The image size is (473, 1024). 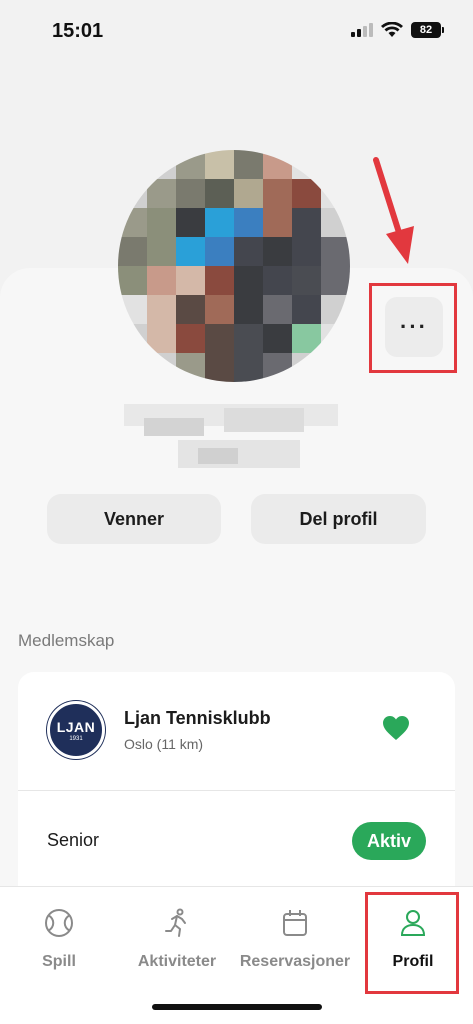 What do you see at coordinates (76, 726) in the screenshot?
I see `club-logo-text: LJAN` at bounding box center [76, 726].